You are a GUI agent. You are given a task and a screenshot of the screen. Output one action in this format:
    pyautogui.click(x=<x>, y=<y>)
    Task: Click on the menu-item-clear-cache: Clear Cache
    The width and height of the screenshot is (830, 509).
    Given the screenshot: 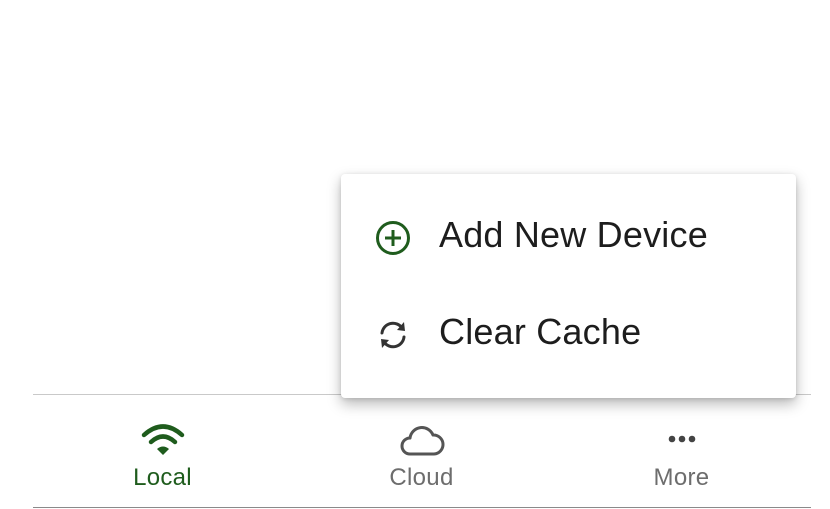 What is the action you would take?
    pyautogui.click(x=568, y=333)
    